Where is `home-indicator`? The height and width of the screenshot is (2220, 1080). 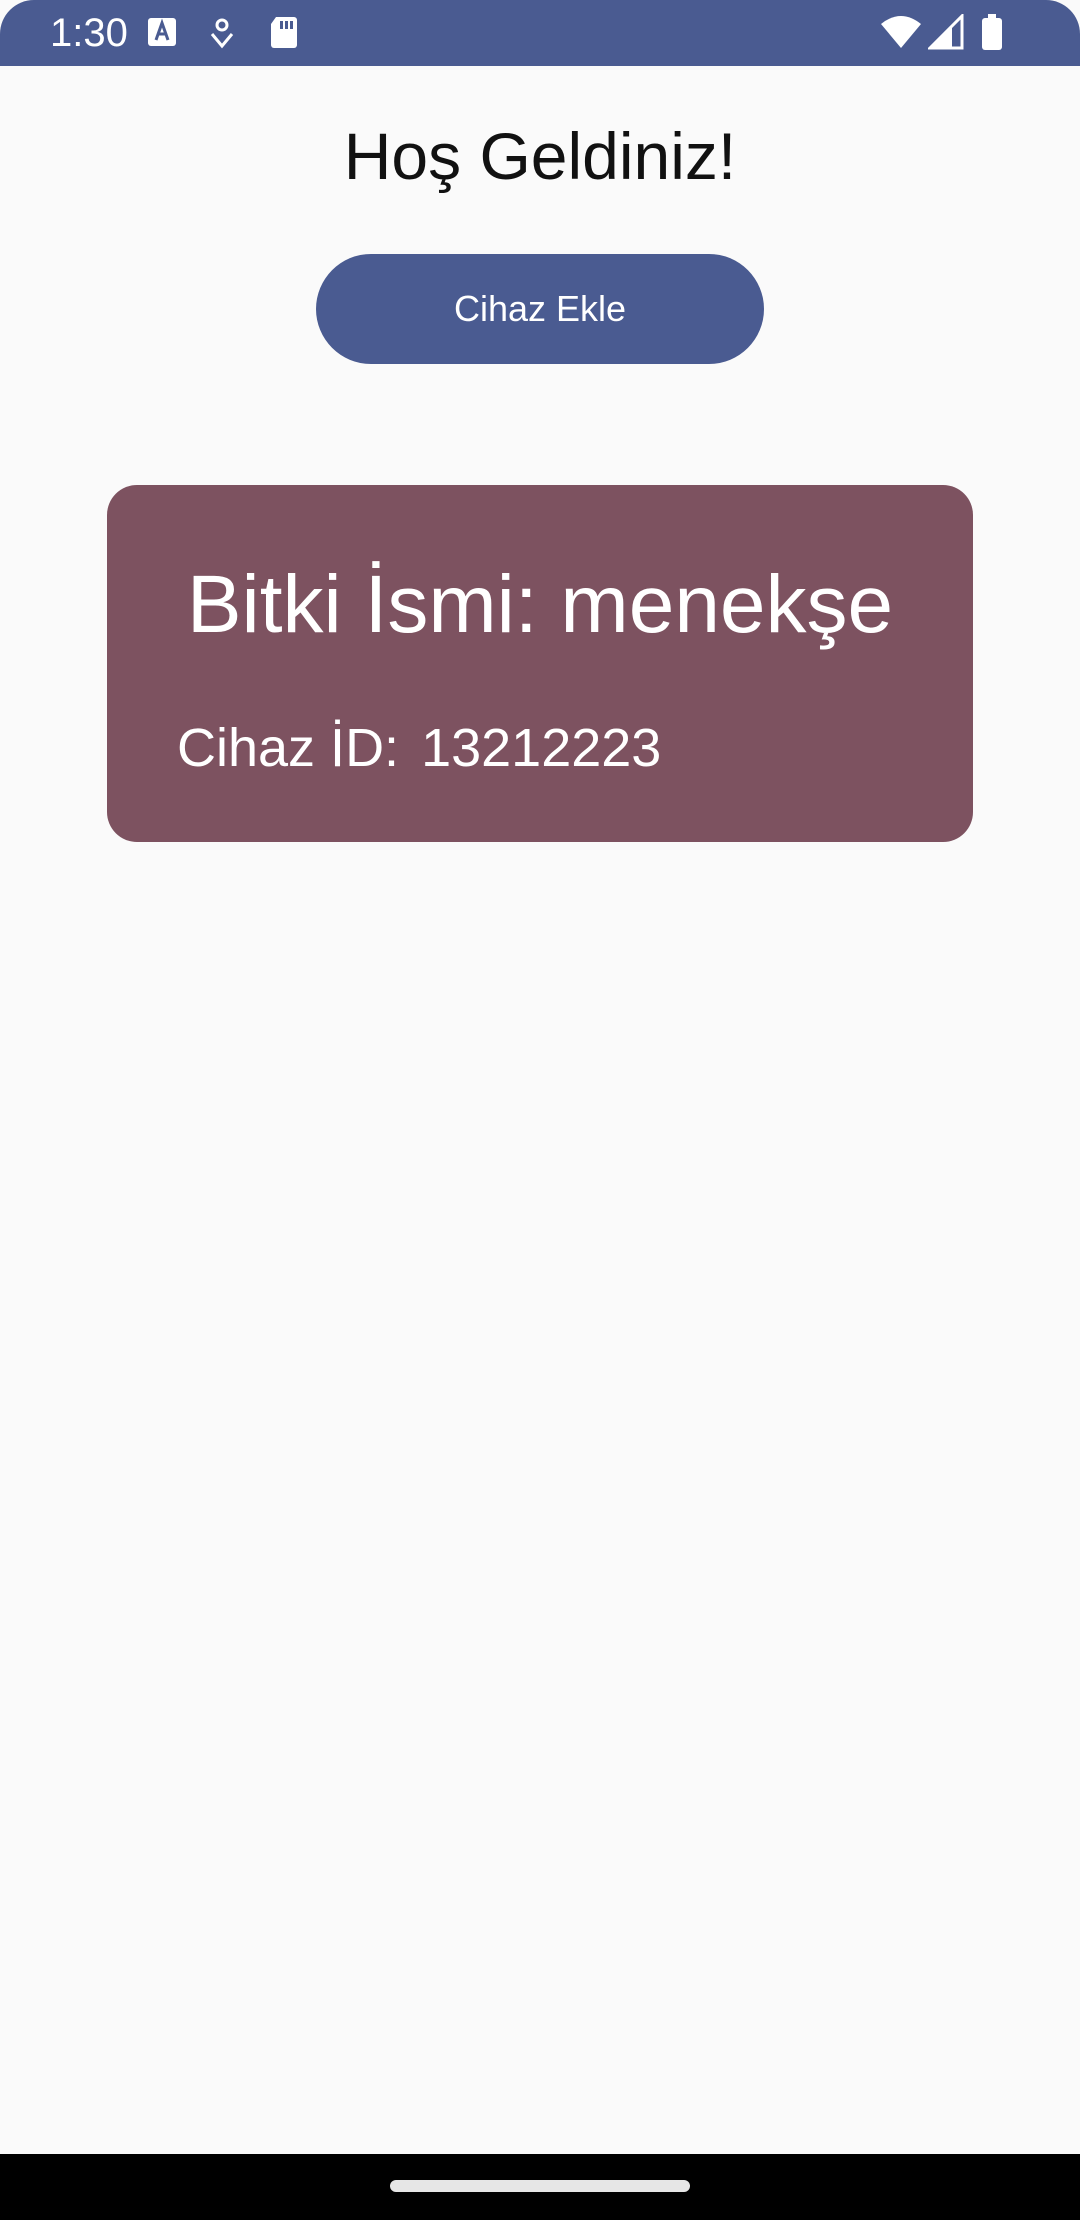 home-indicator is located at coordinates (540, 2186).